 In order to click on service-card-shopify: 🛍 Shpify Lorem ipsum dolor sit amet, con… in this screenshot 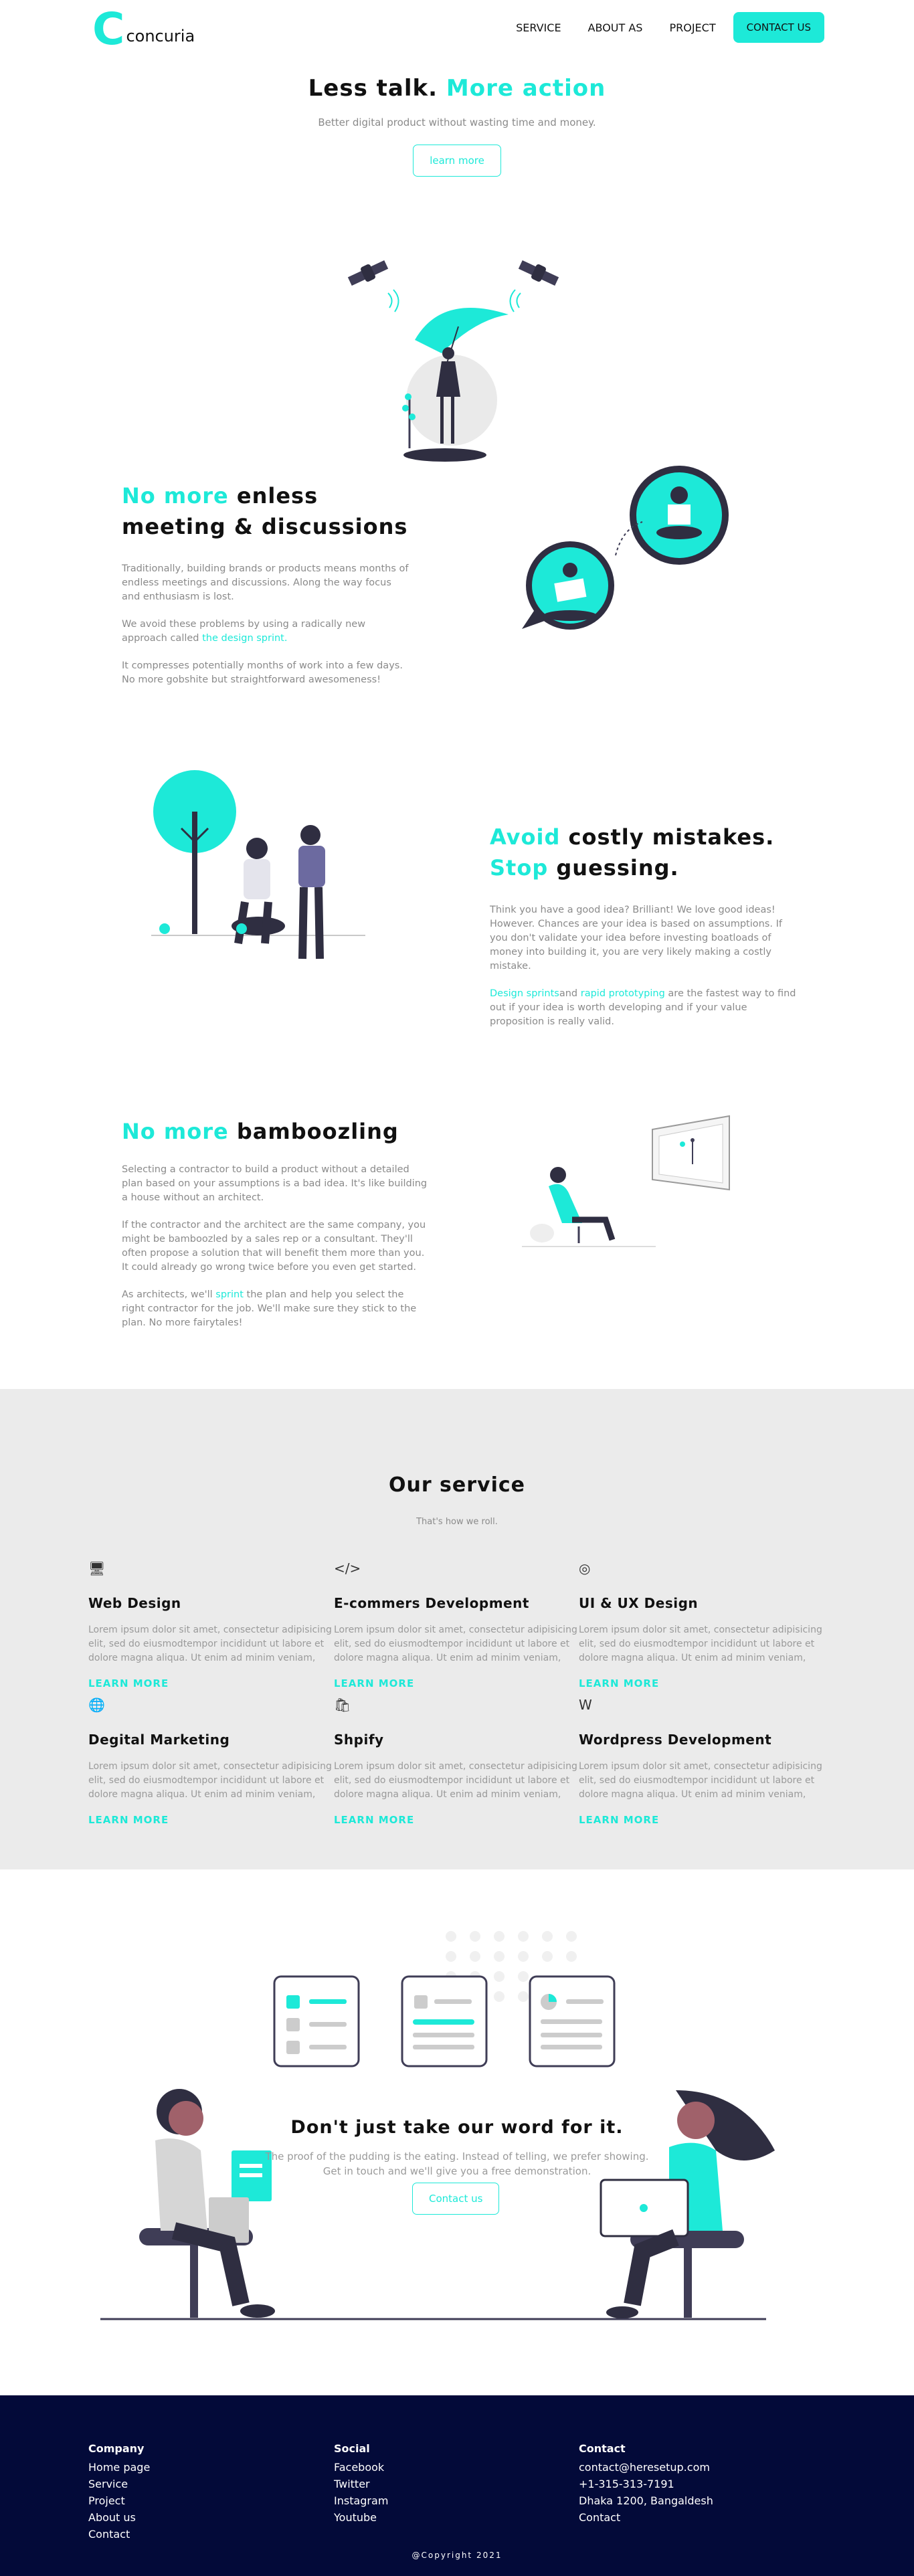, I will do `click(456, 1762)`.